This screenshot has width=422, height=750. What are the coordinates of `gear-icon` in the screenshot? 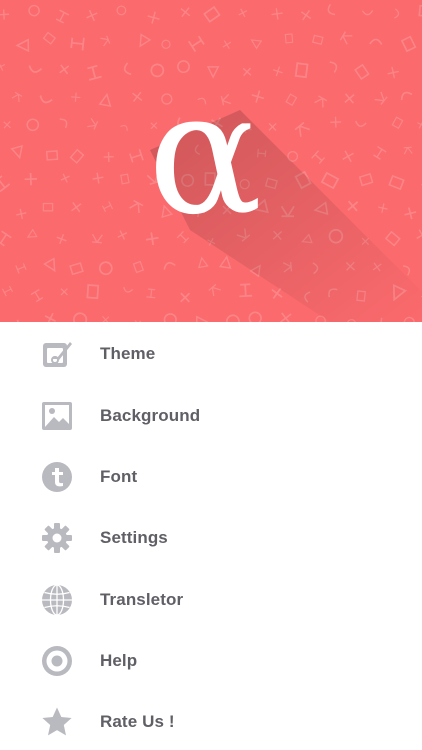 It's located at (57, 538).